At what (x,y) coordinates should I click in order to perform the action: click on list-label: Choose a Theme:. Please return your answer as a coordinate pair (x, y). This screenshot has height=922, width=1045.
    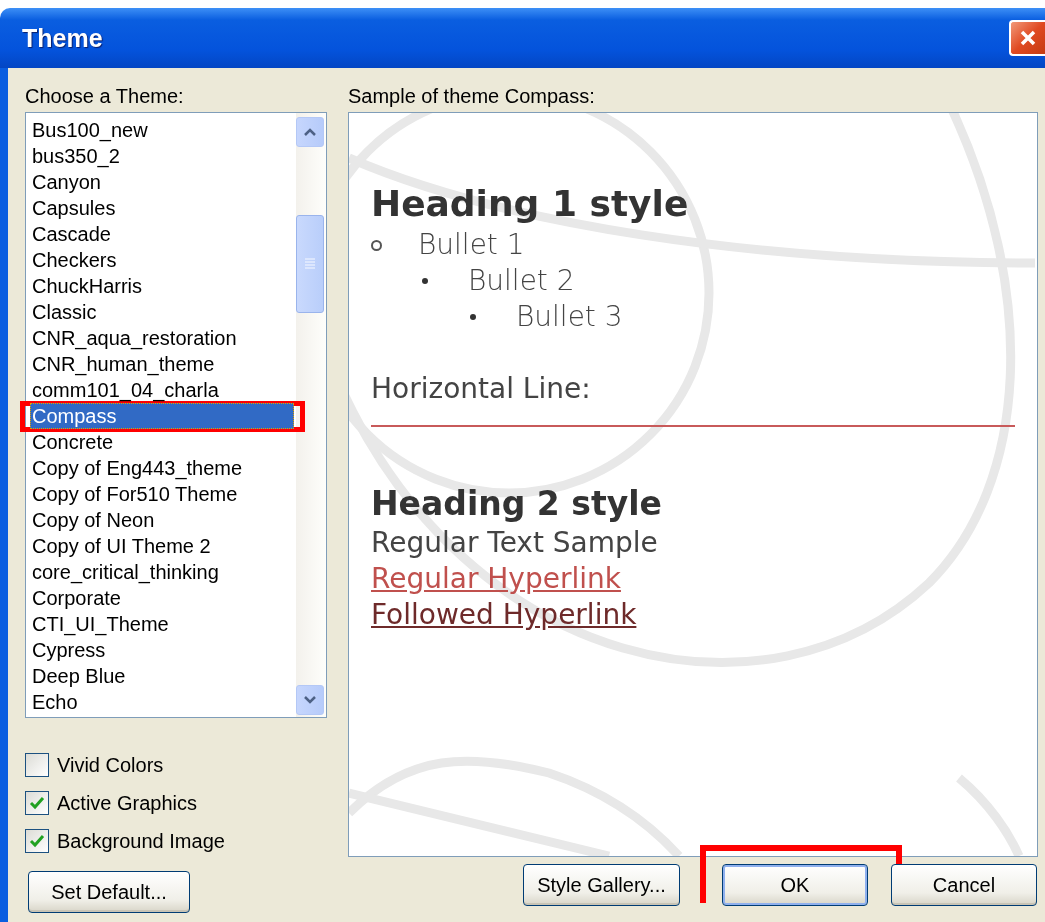
    Looking at the image, I should click on (105, 97).